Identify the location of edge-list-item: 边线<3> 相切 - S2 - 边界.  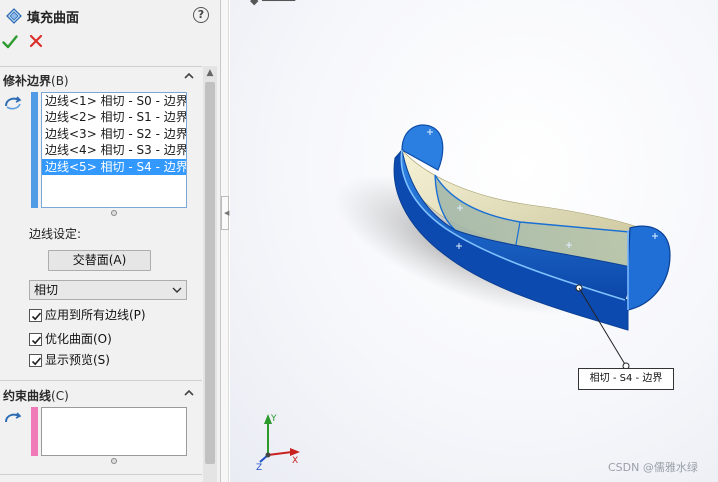
(114, 134).